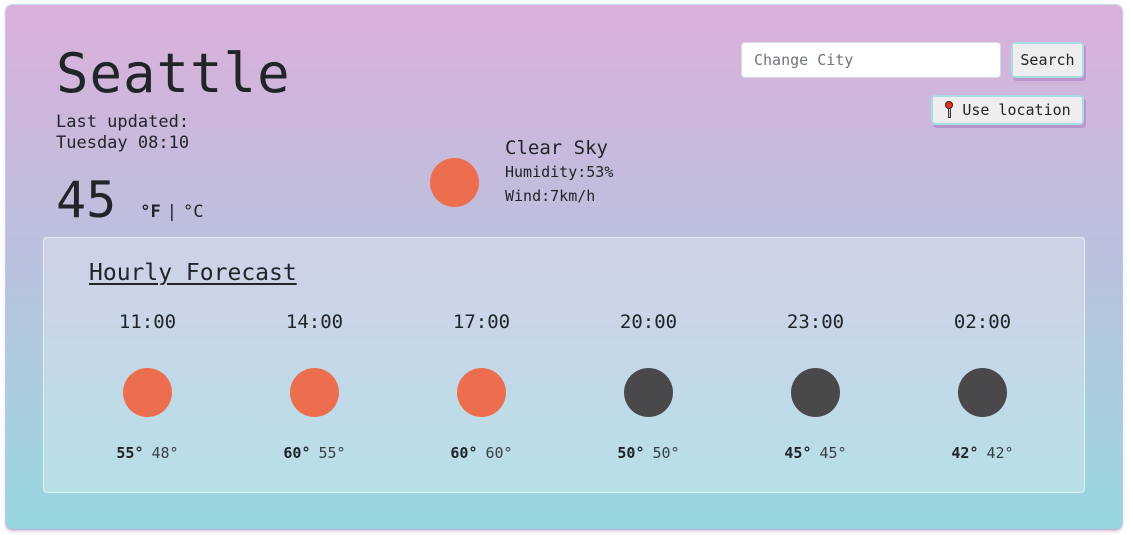 This screenshot has height=535, width=1130. I want to click on fahrenheit-link: °F, so click(150, 212).